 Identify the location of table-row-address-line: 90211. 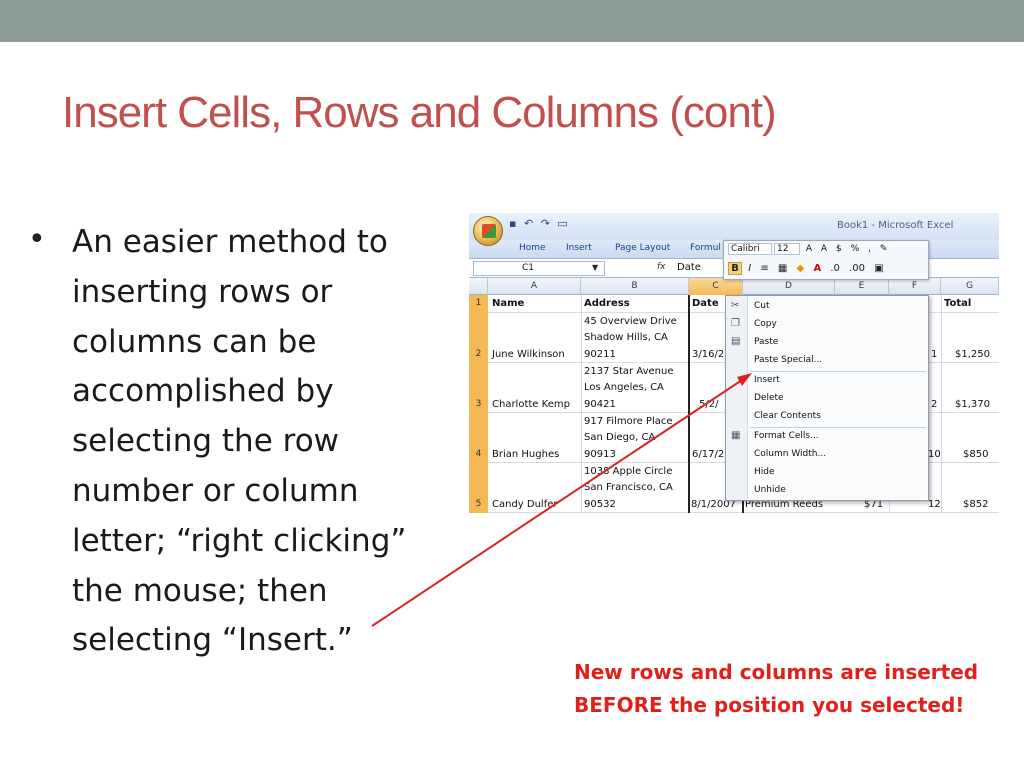
(600, 354).